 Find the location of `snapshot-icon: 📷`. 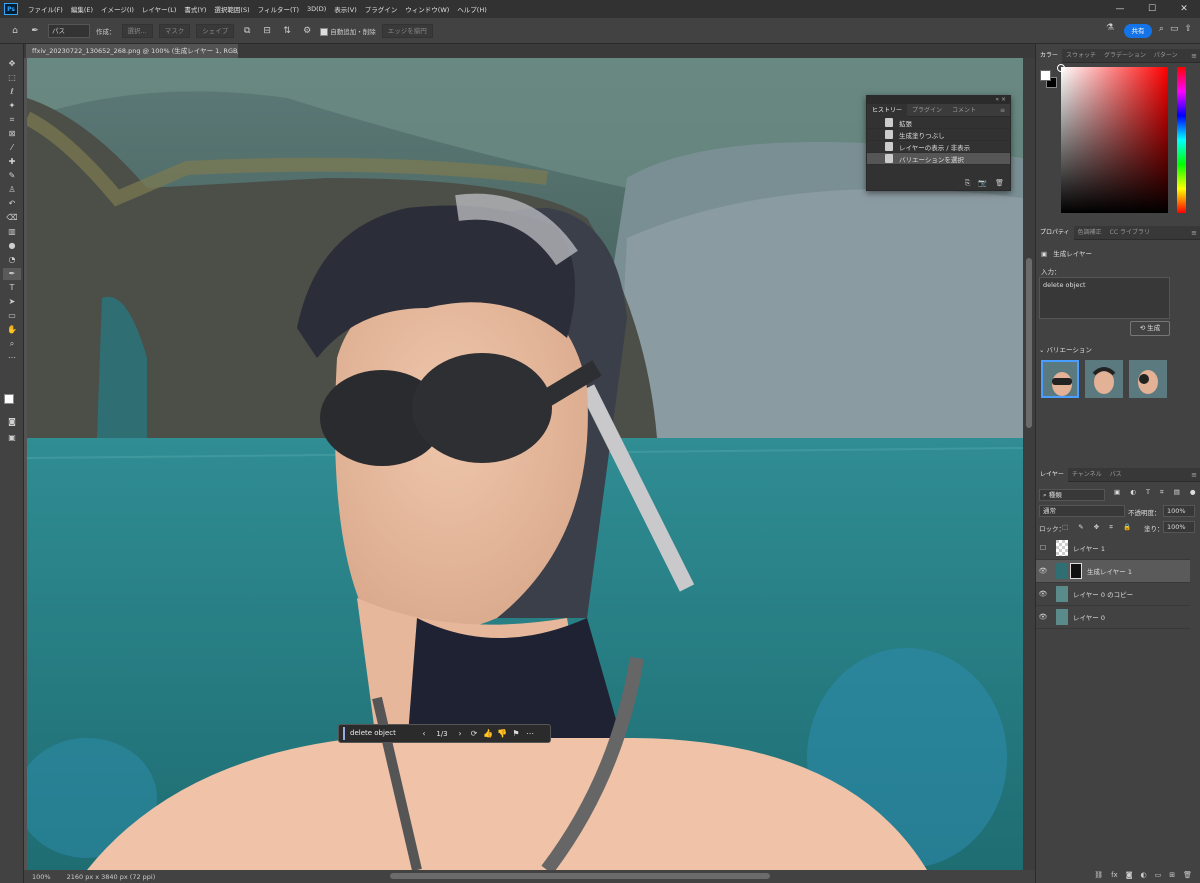

snapshot-icon: 📷 is located at coordinates (982, 183).